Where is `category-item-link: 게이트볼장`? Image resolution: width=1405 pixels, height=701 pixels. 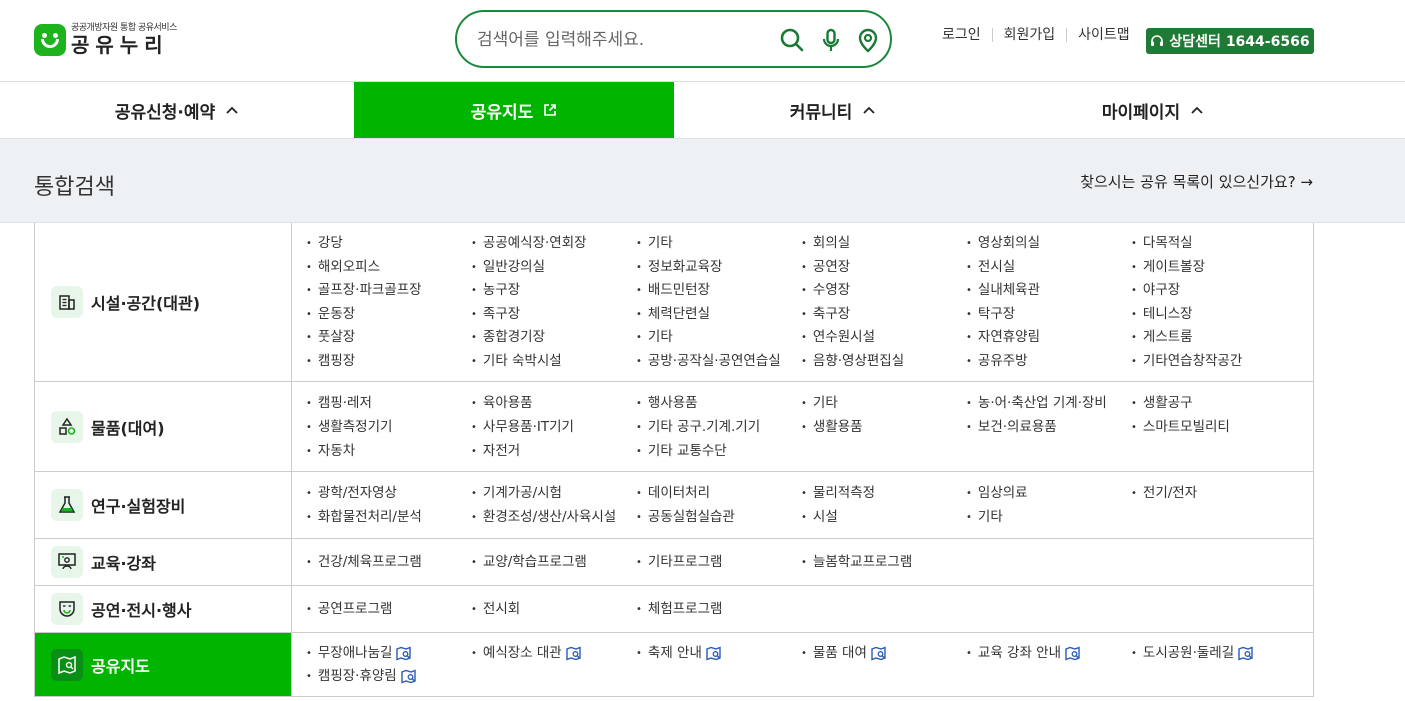 category-item-link: 게이트볼장 is located at coordinates (1213, 268).